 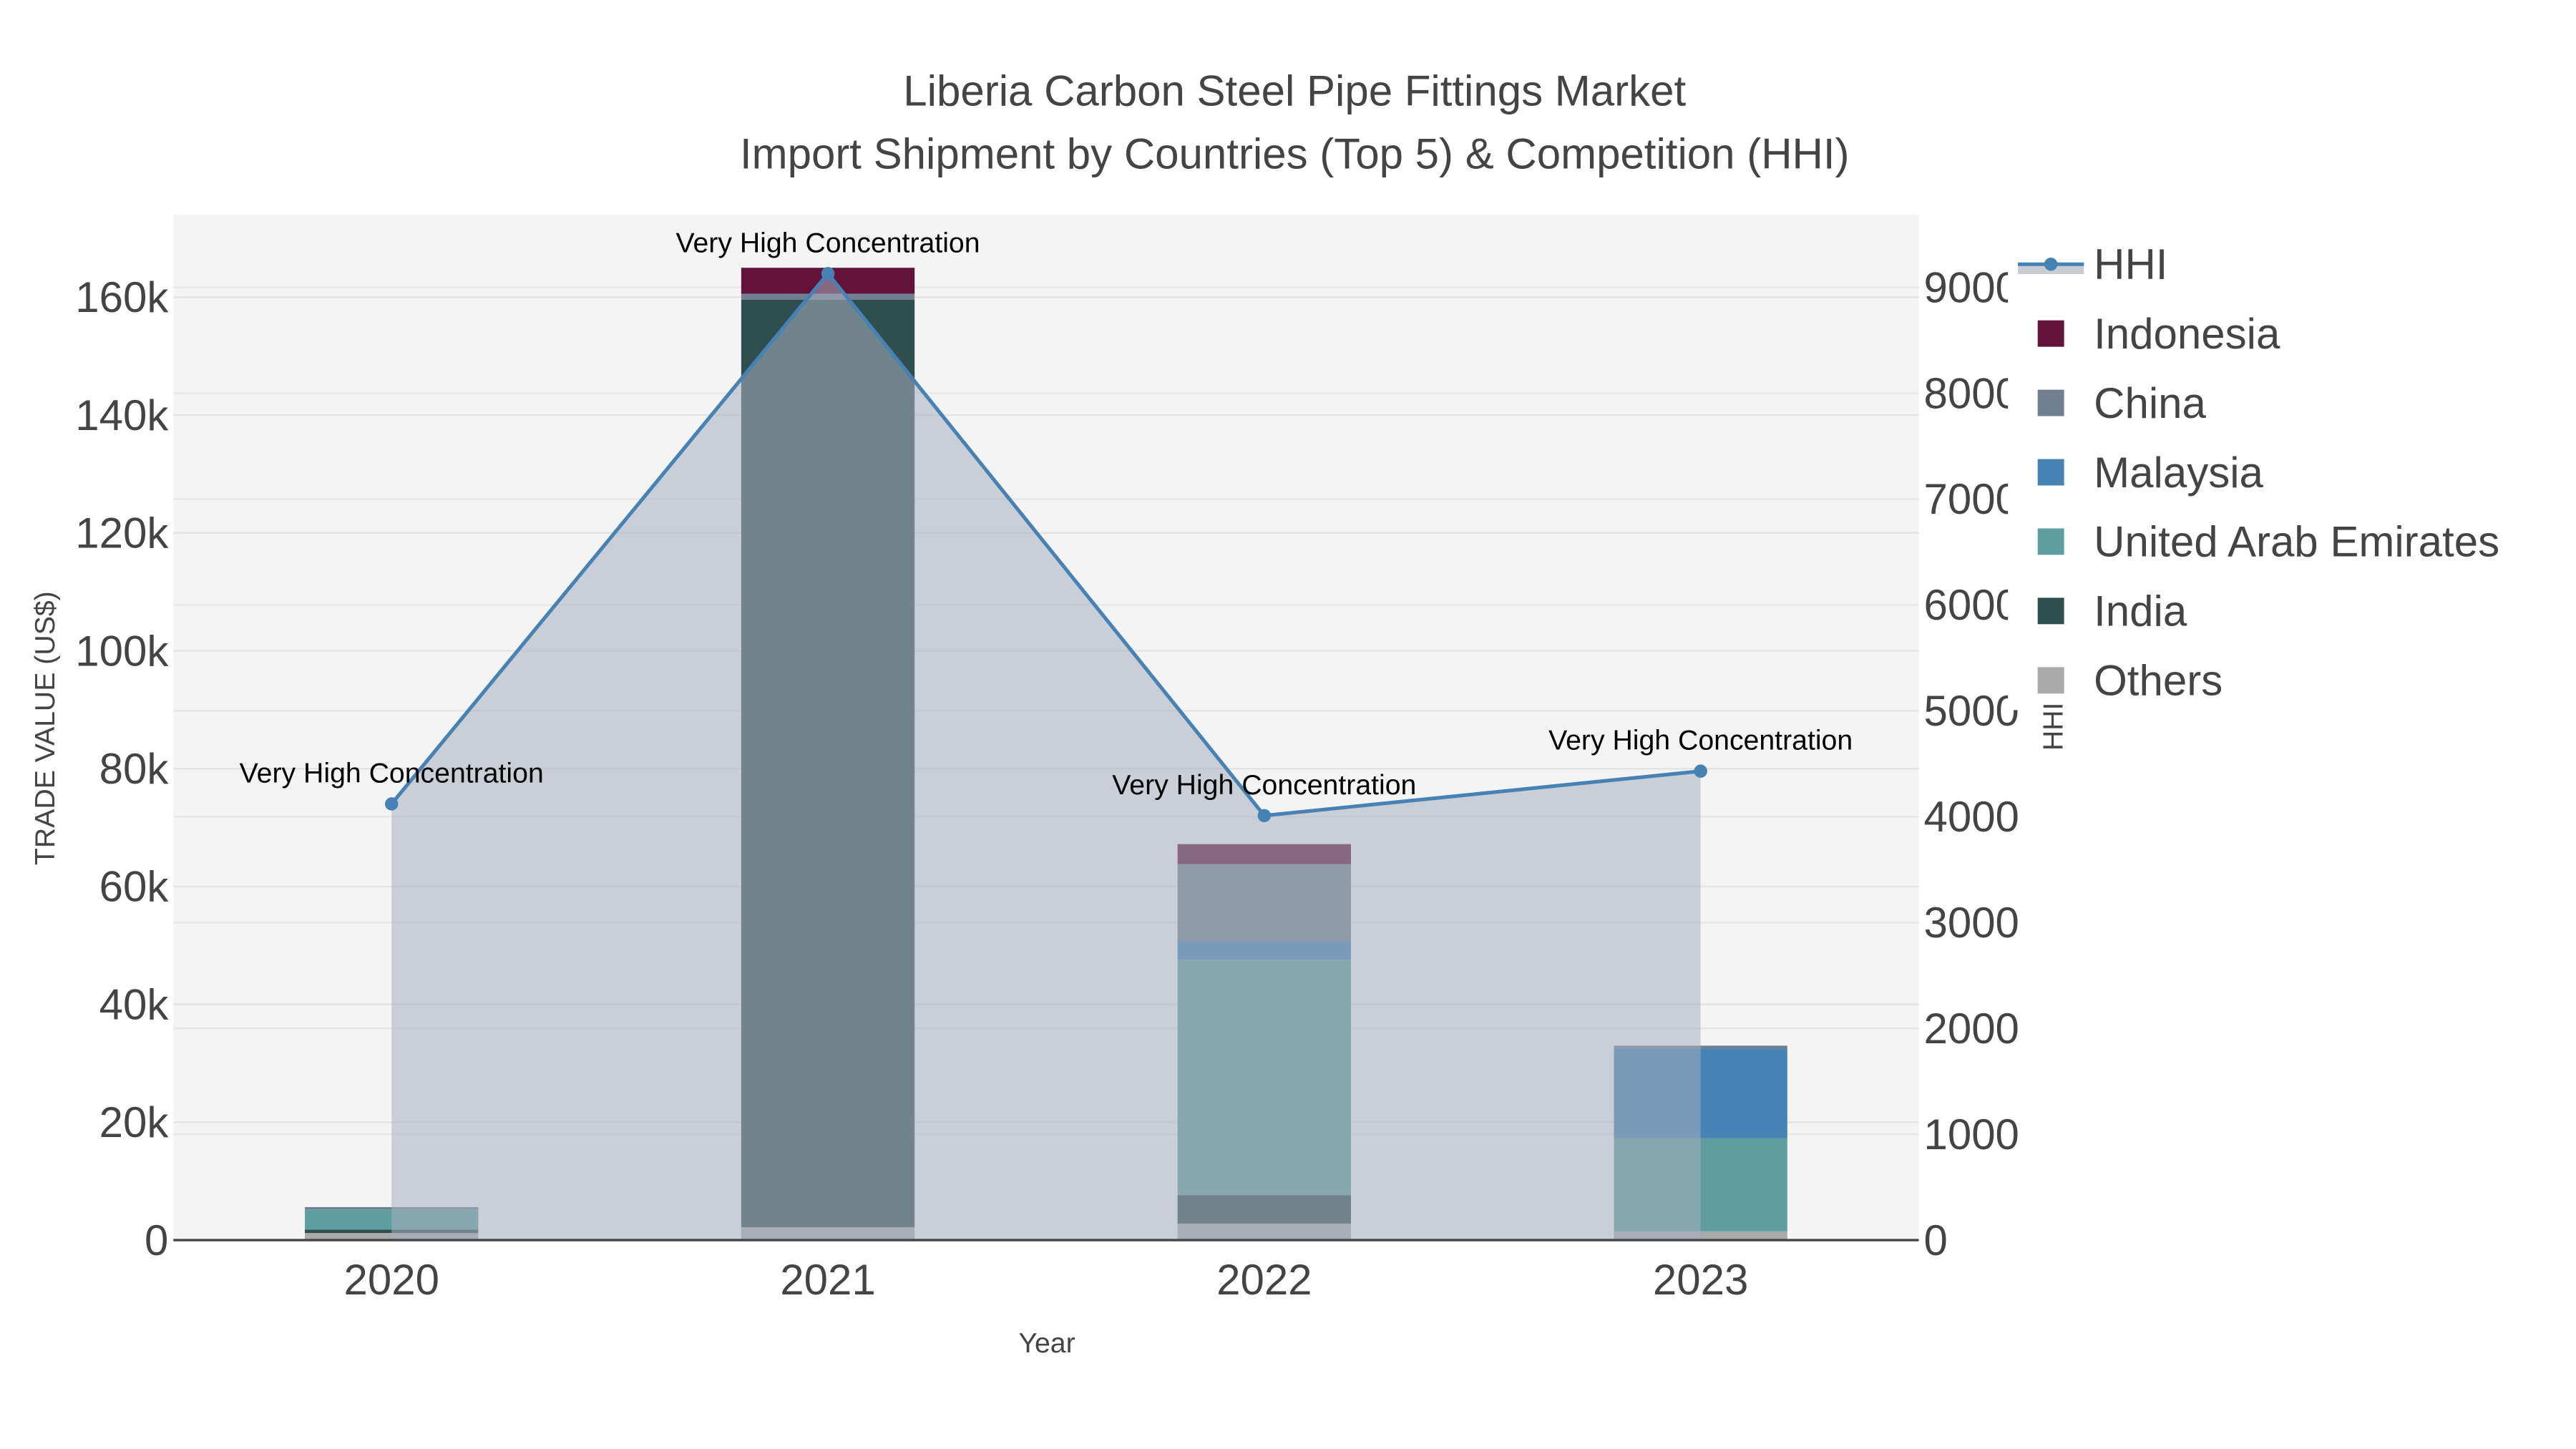 I want to click on legend-label: Others, so click(x=2158, y=681).